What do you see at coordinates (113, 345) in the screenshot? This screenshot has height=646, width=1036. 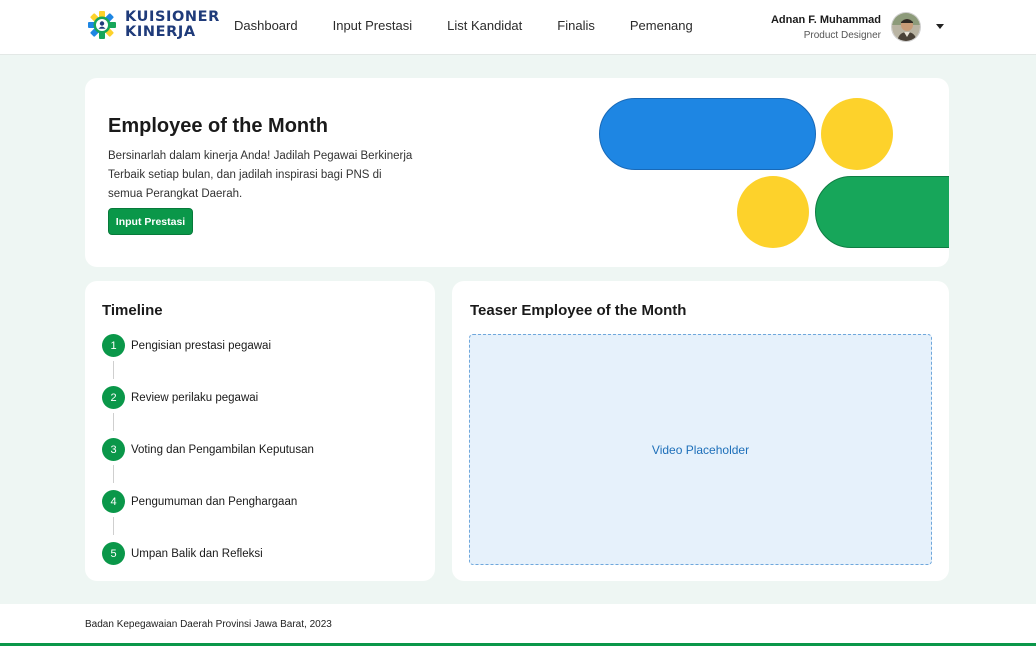 I see `step-number-badge: 1` at bounding box center [113, 345].